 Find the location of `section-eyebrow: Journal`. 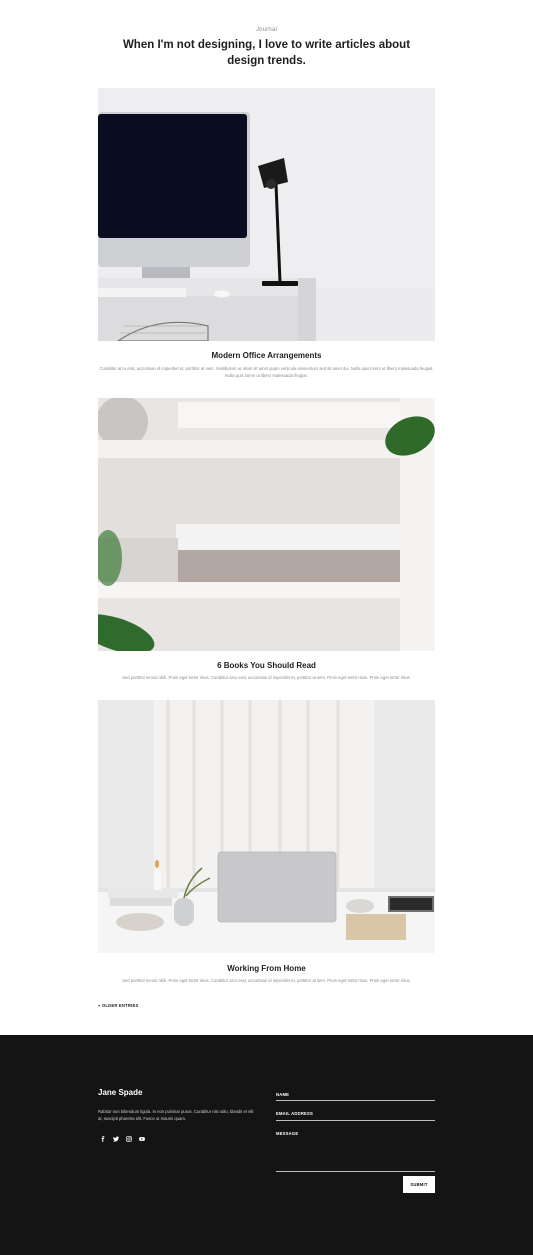

section-eyebrow: Journal is located at coordinates (266, 30).